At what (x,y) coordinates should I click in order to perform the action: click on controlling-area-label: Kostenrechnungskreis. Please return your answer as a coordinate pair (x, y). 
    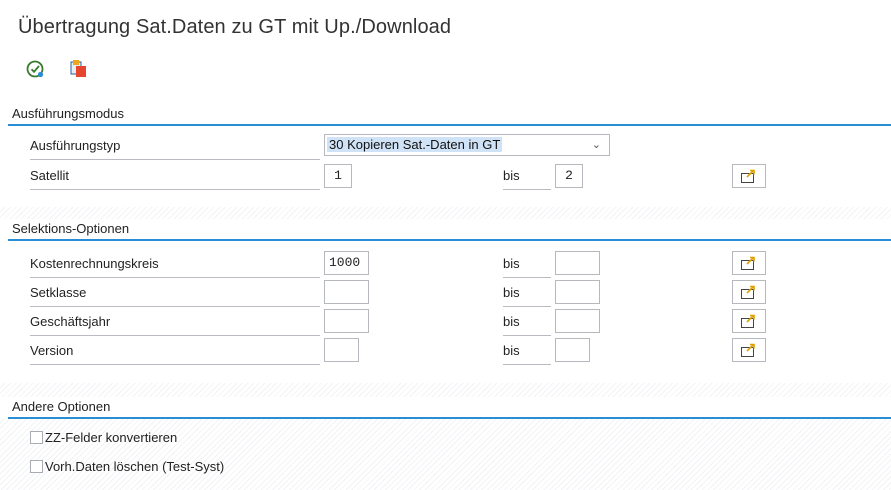
    Looking at the image, I should click on (175, 264).